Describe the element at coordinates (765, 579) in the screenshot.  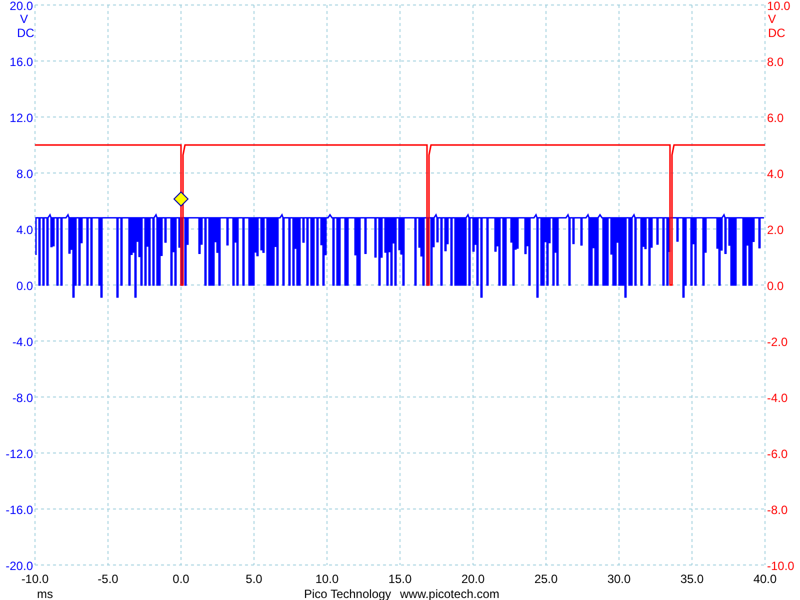
I see `axis-label: 40.0` at that location.